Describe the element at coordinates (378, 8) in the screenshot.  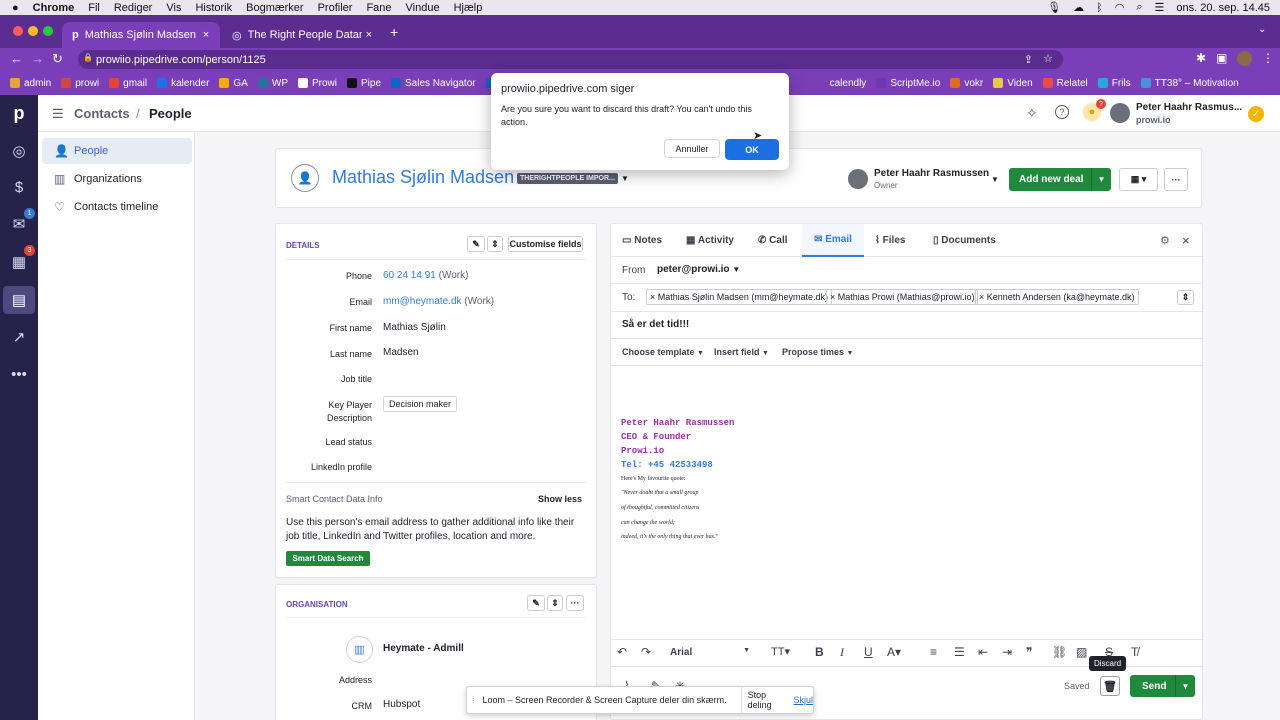
I see `menu-fane: Fane` at that location.